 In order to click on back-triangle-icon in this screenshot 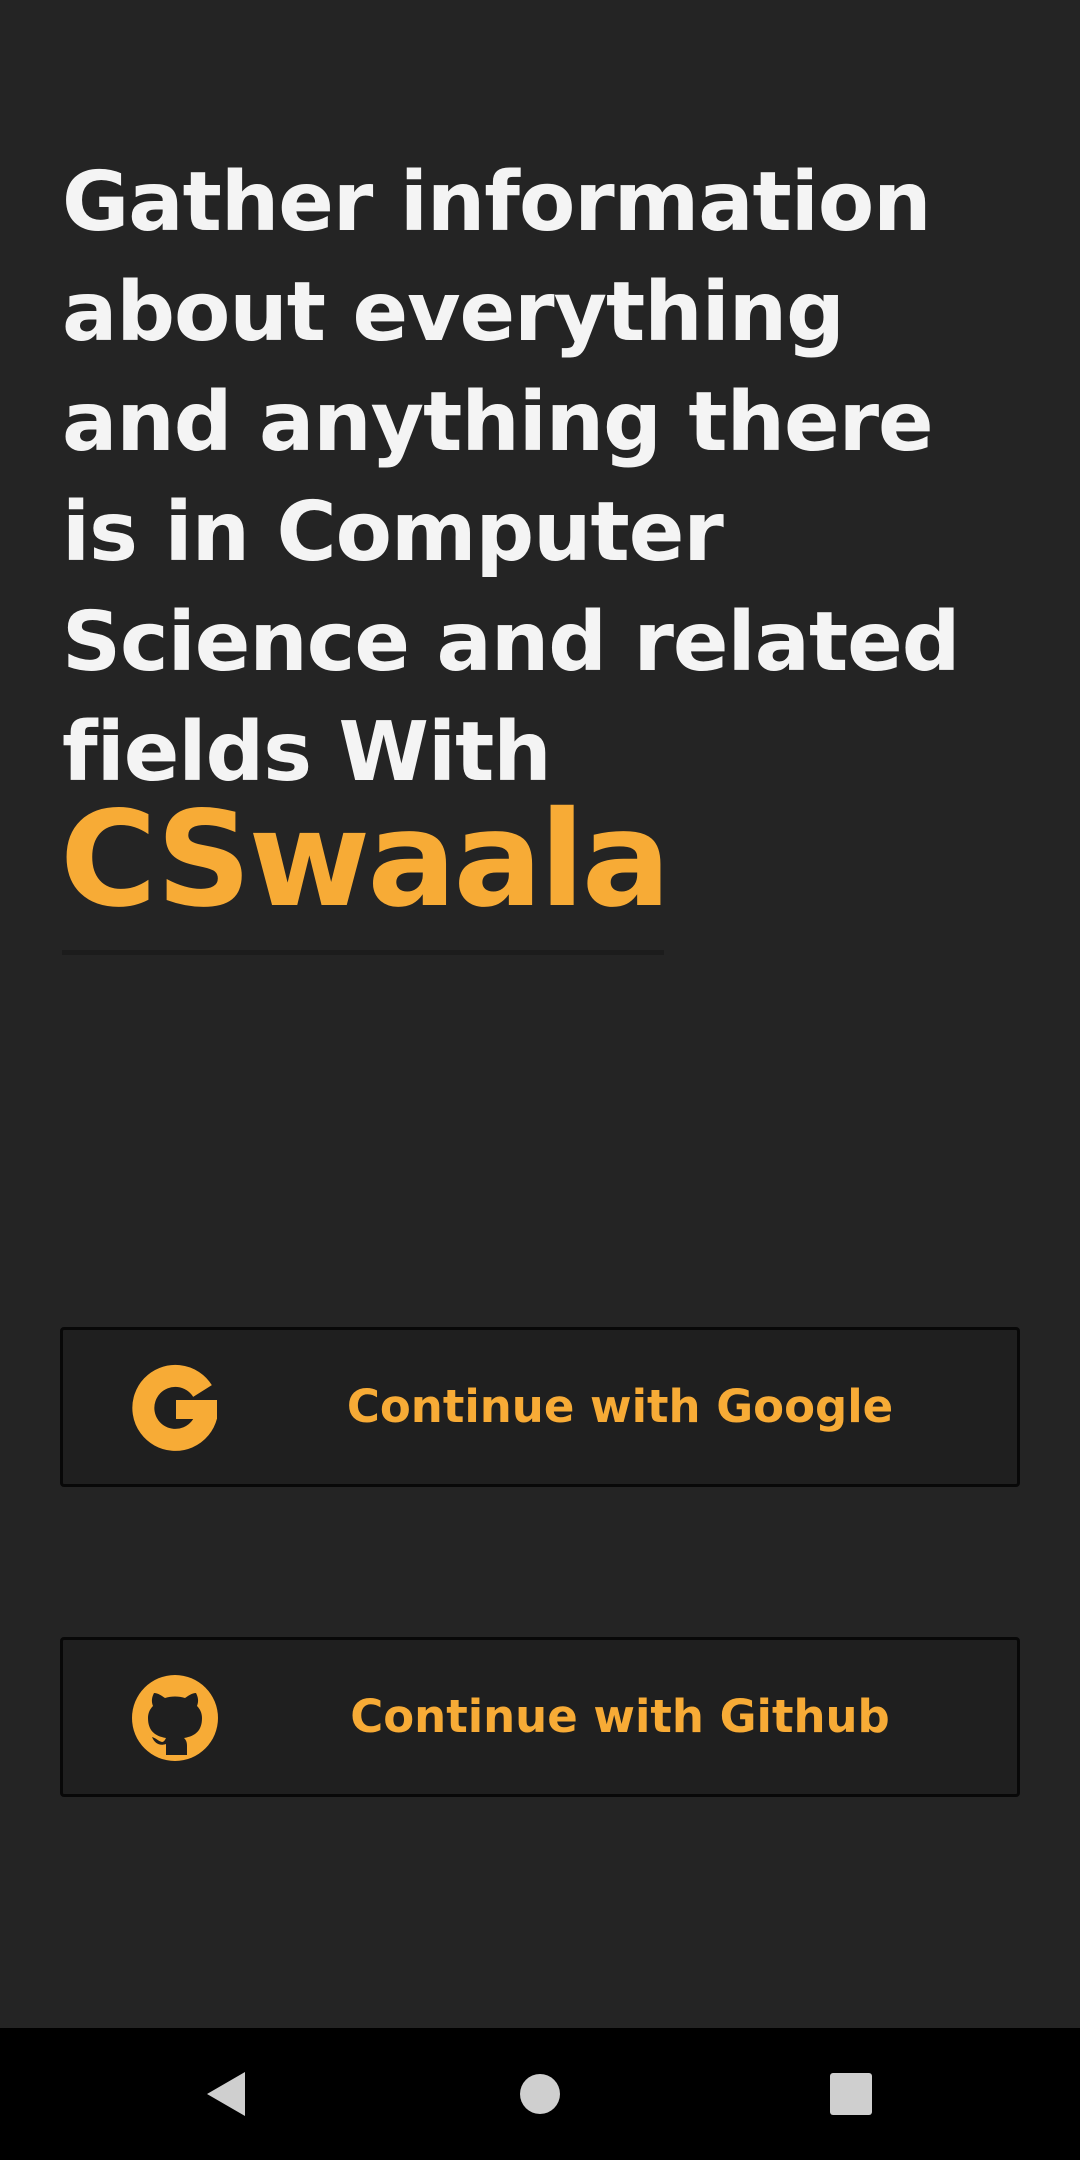, I will do `click(226, 2094)`.